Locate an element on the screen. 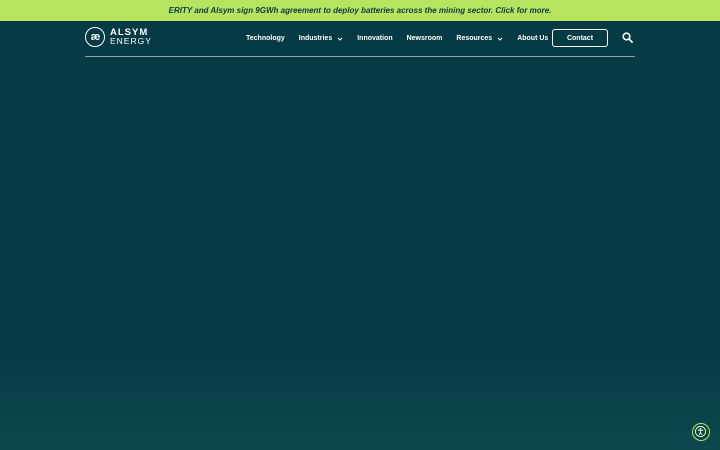 The image size is (720, 450). nav-item-about-us: About Us is located at coordinates (532, 38).